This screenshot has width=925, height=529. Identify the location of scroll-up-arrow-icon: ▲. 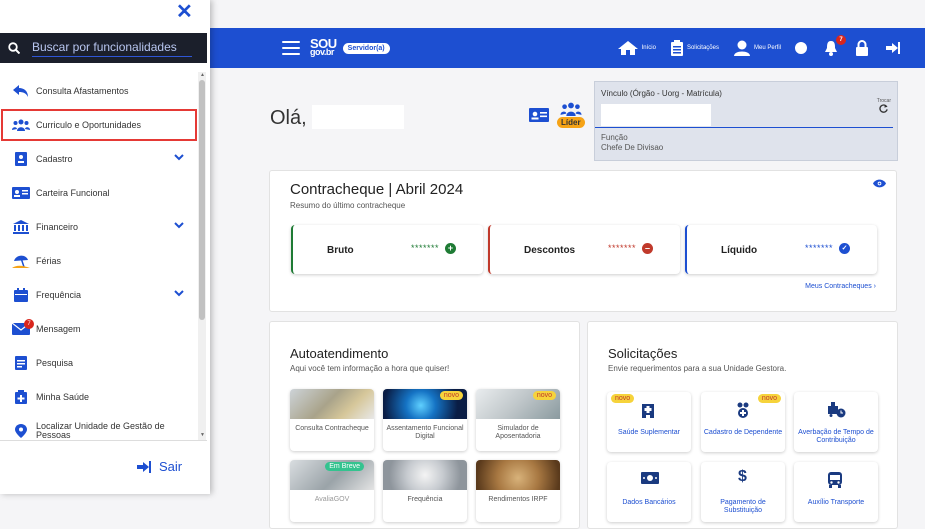
(202, 75).